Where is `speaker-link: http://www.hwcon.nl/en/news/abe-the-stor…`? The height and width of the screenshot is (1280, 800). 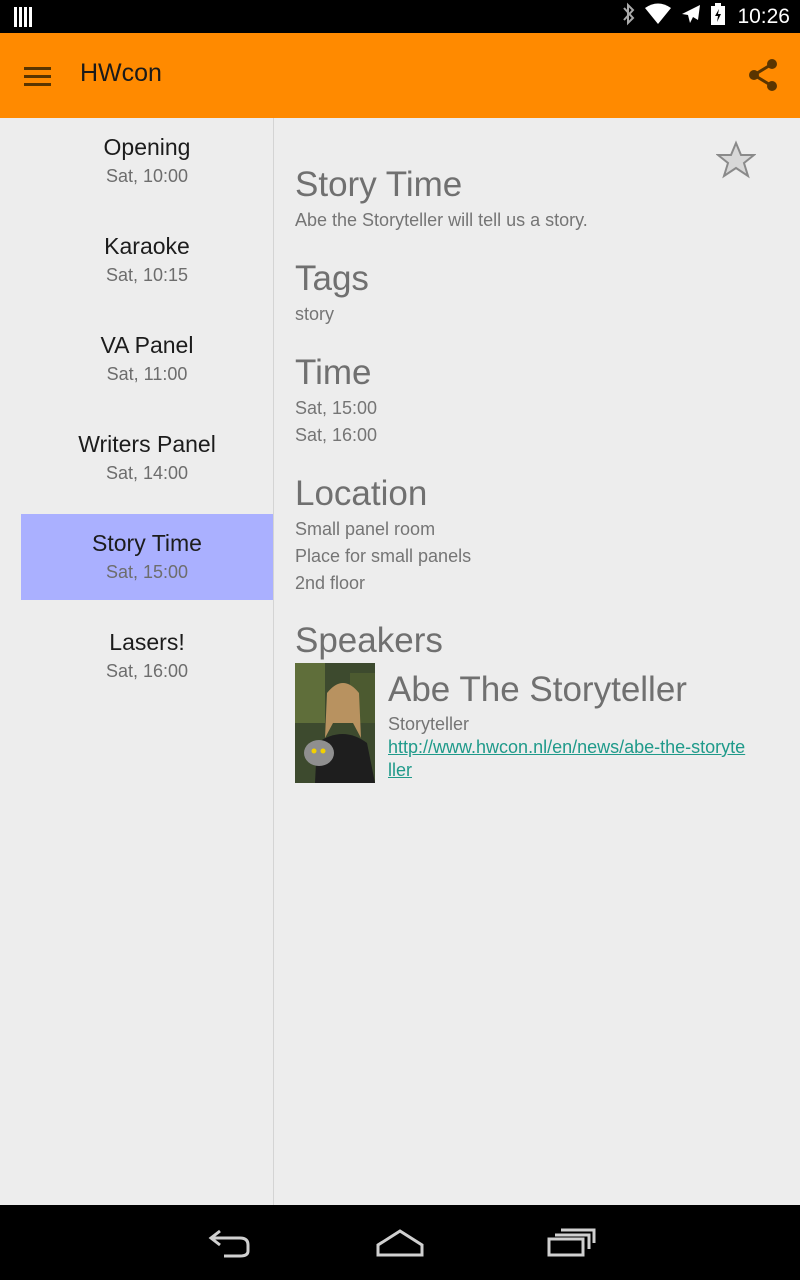
speaker-link: http://www.hwcon.nl/en/news/abe-the-stor… is located at coordinates (568, 759).